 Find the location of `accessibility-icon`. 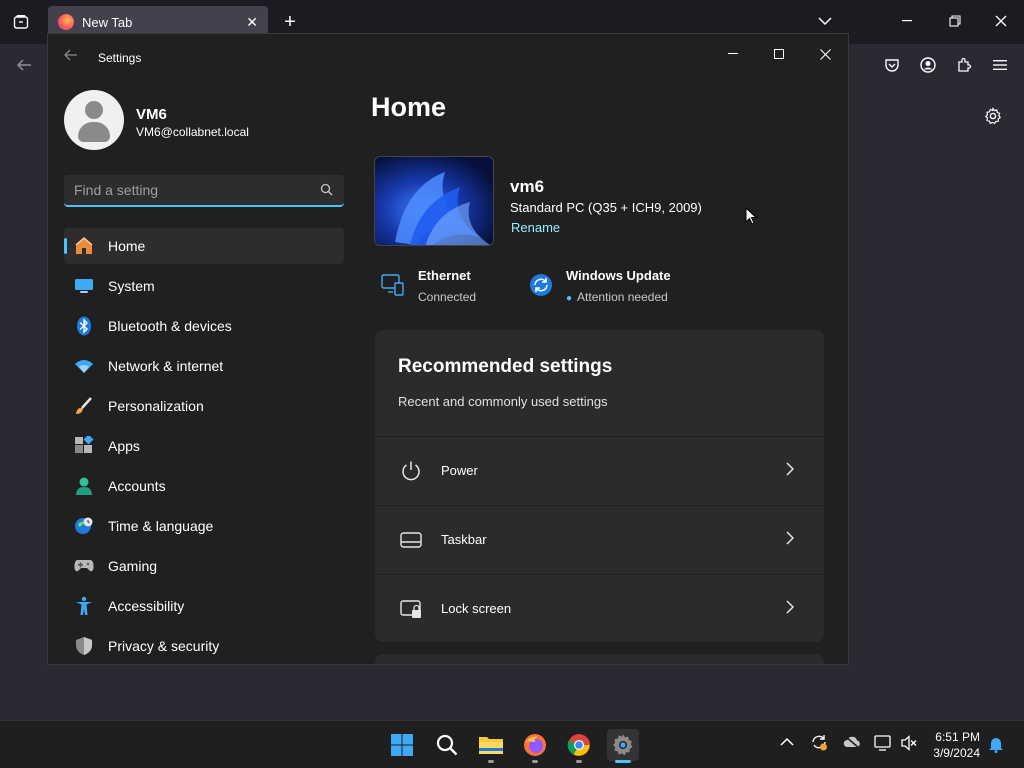

accessibility-icon is located at coordinates (84, 606).